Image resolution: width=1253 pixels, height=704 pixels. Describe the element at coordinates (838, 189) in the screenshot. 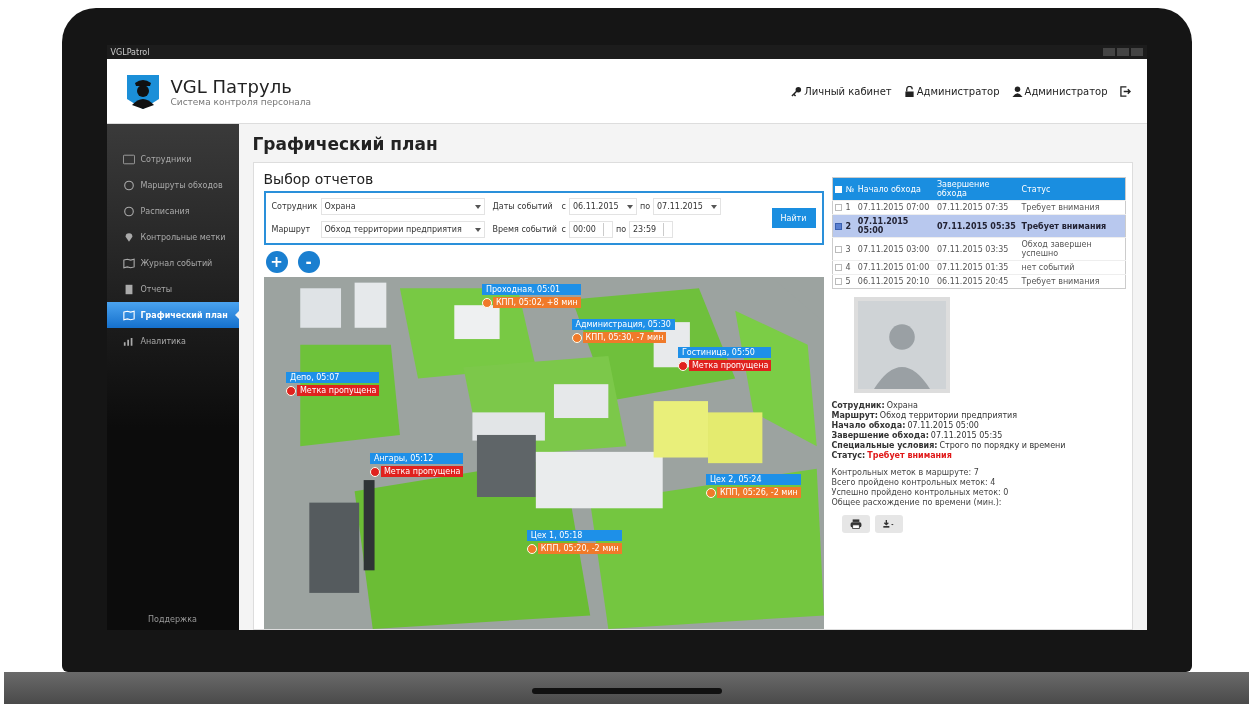

I see `select-all-checkbox` at that location.